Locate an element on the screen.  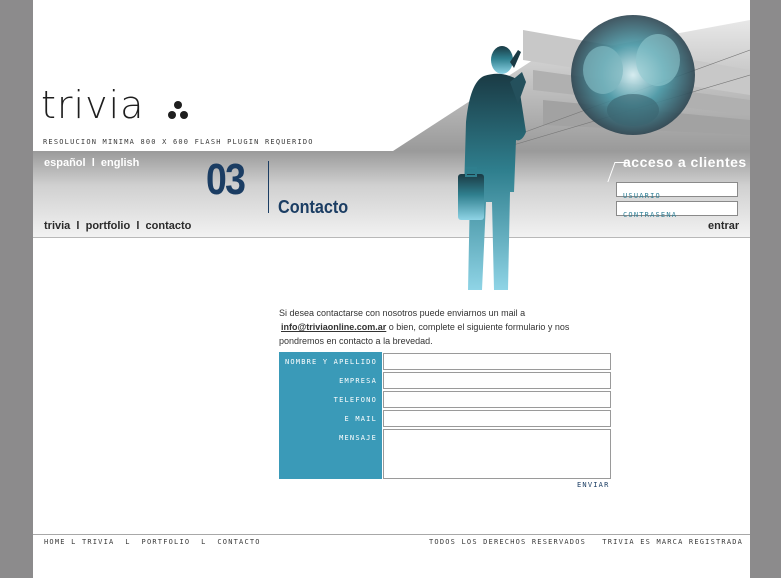
label-nombre: NOMBRE Y APELLIDO is located at coordinates (330, 362).